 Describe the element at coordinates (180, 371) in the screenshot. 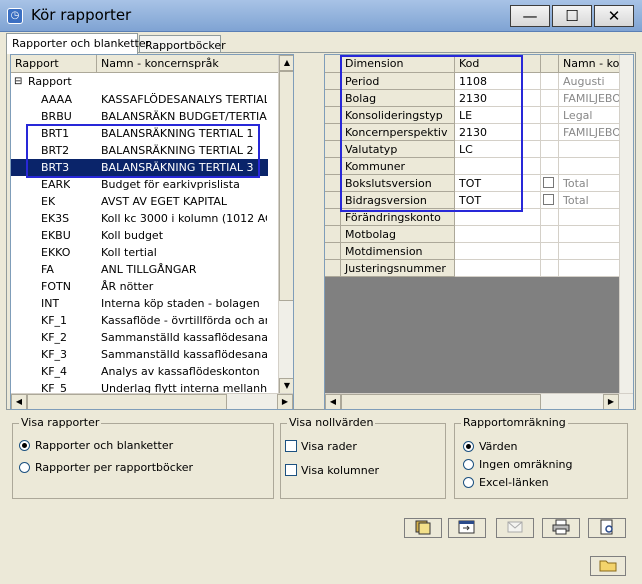

I see `report-name: Analys av kassaflödeskonton` at that location.